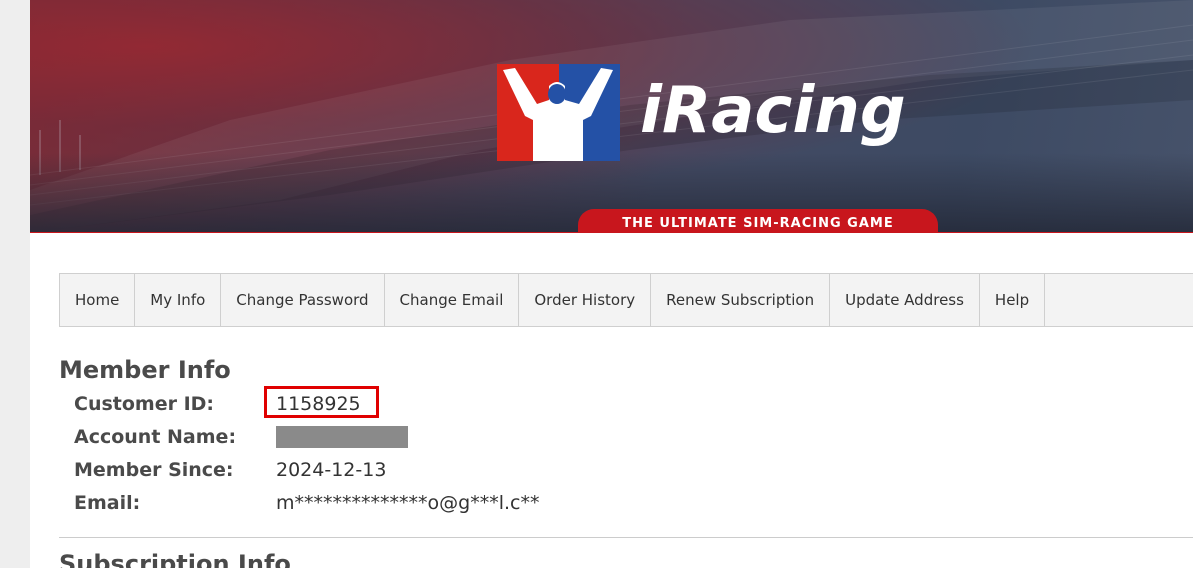 Image resolution: width=1193 pixels, height=568 pixels. Describe the element at coordinates (758, 223) in the screenshot. I see `tagline: THE ULTIMATE SIM-RACING GAME` at that location.